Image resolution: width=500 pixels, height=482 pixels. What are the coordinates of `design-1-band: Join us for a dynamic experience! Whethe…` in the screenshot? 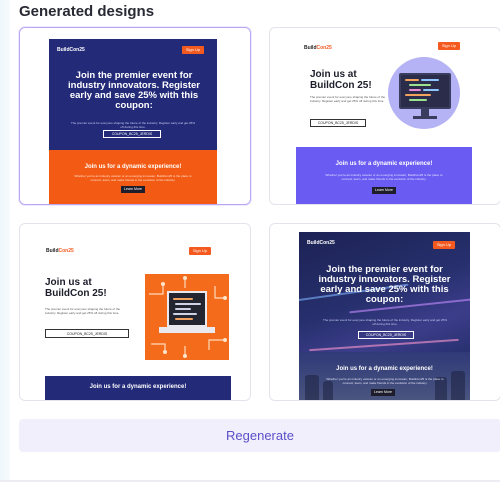 It's located at (133, 177).